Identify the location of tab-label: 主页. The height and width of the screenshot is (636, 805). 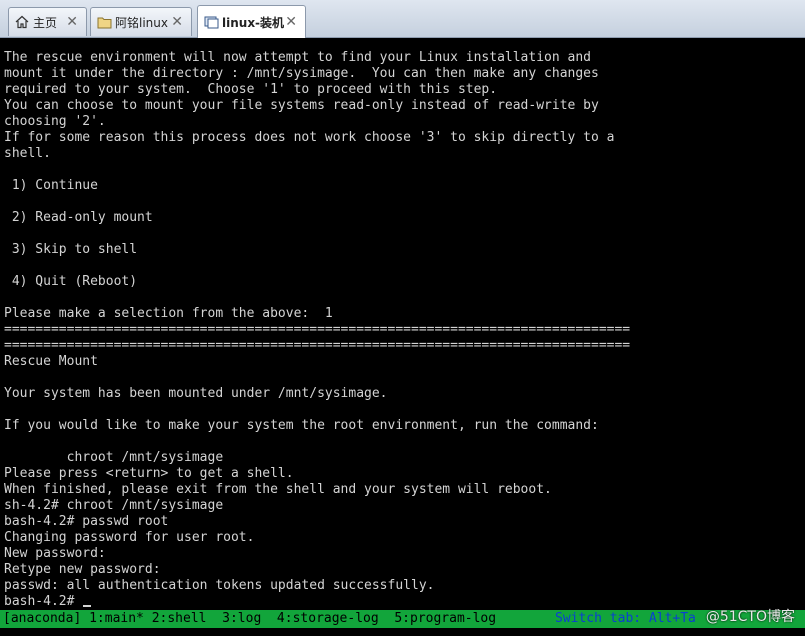
(45, 22).